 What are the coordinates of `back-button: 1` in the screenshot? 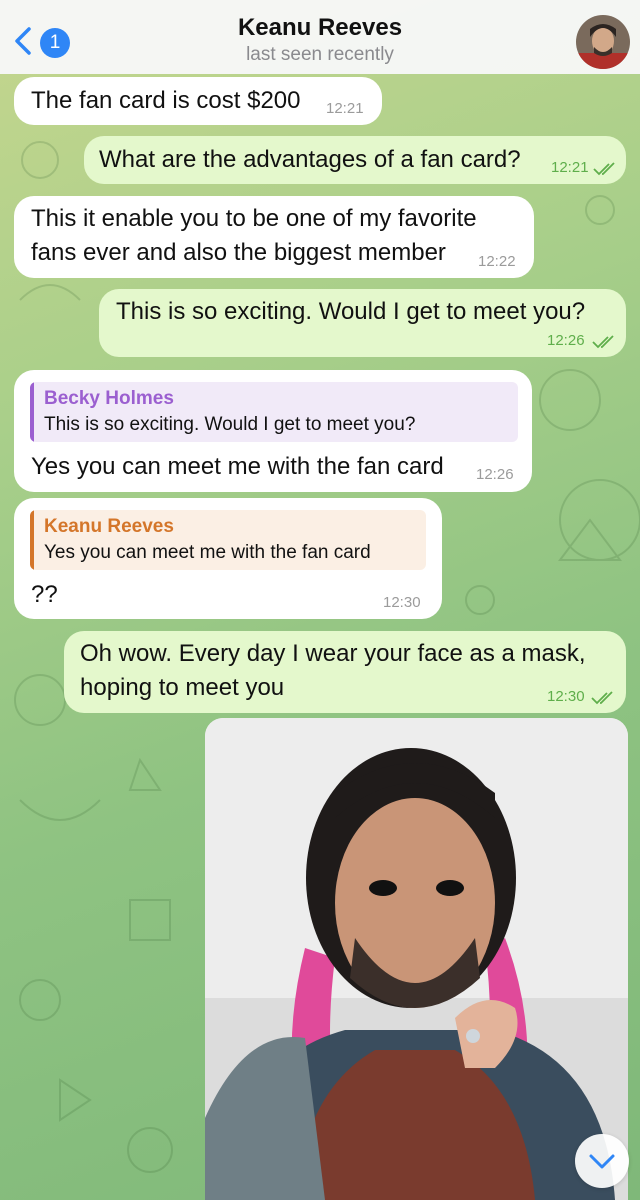 It's located at (39, 40).